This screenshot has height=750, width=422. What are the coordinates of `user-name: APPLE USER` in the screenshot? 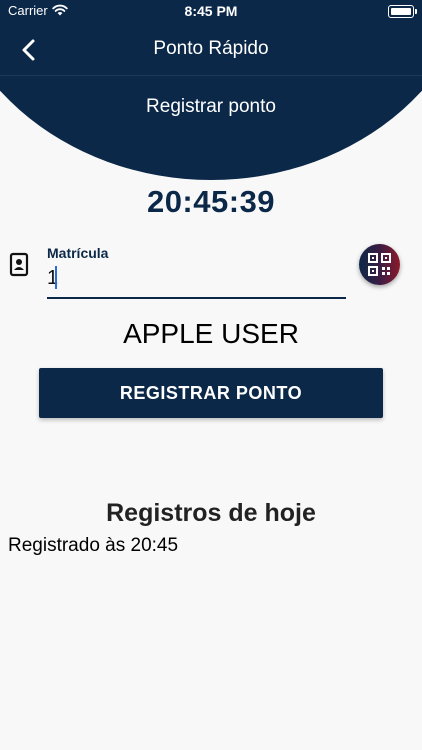 It's located at (211, 333).